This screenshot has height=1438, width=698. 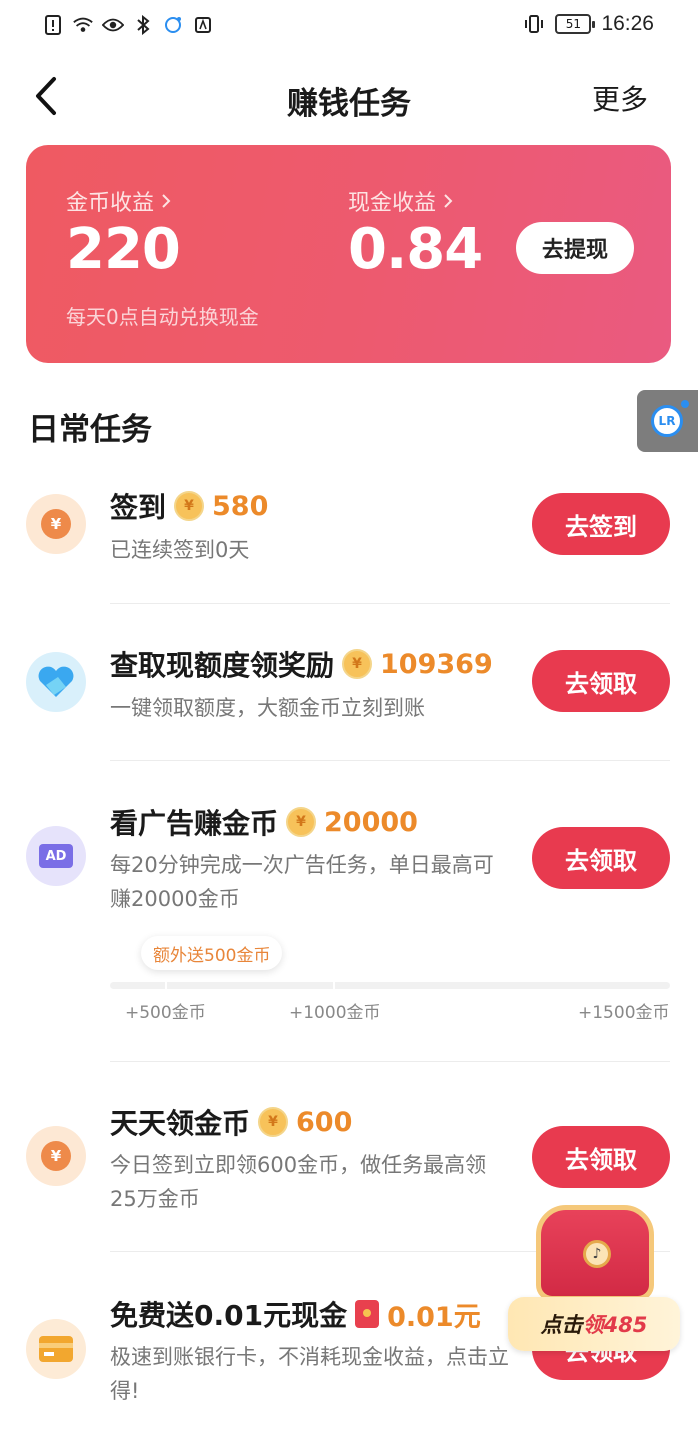 I want to click on battery-icon: 51, so click(x=575, y=24).